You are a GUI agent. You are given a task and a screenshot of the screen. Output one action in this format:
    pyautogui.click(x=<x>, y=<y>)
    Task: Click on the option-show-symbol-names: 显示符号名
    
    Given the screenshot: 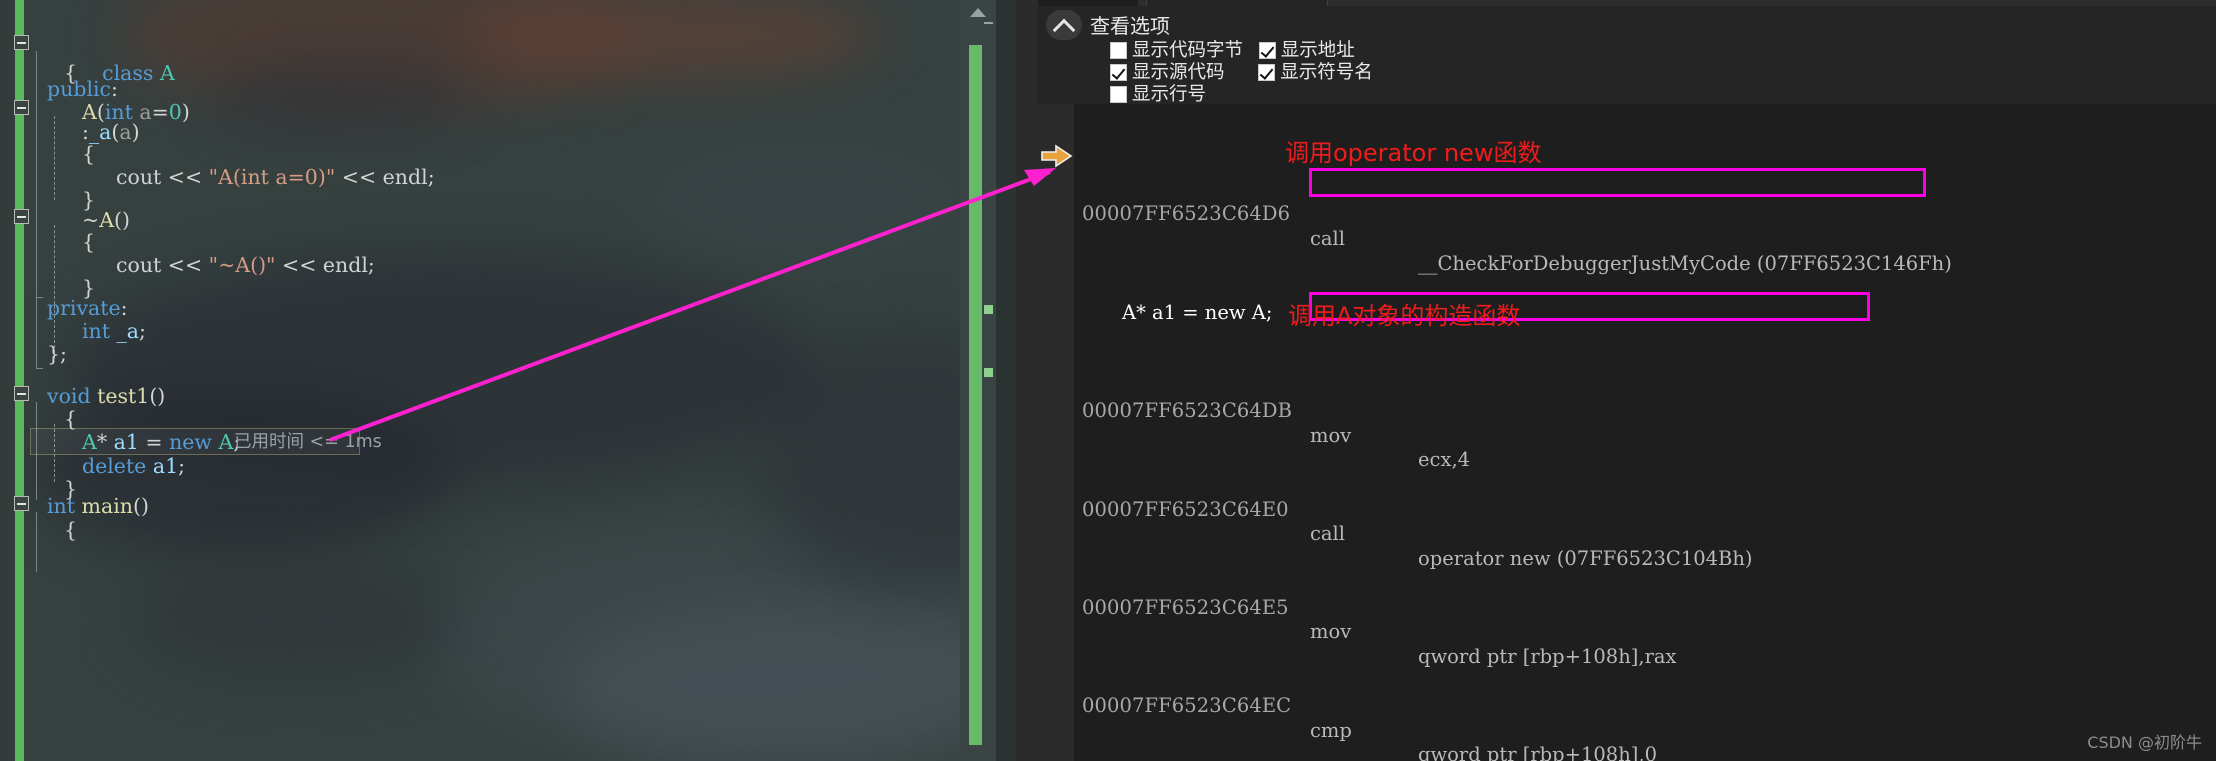 What is the action you would take?
    pyautogui.click(x=1315, y=72)
    